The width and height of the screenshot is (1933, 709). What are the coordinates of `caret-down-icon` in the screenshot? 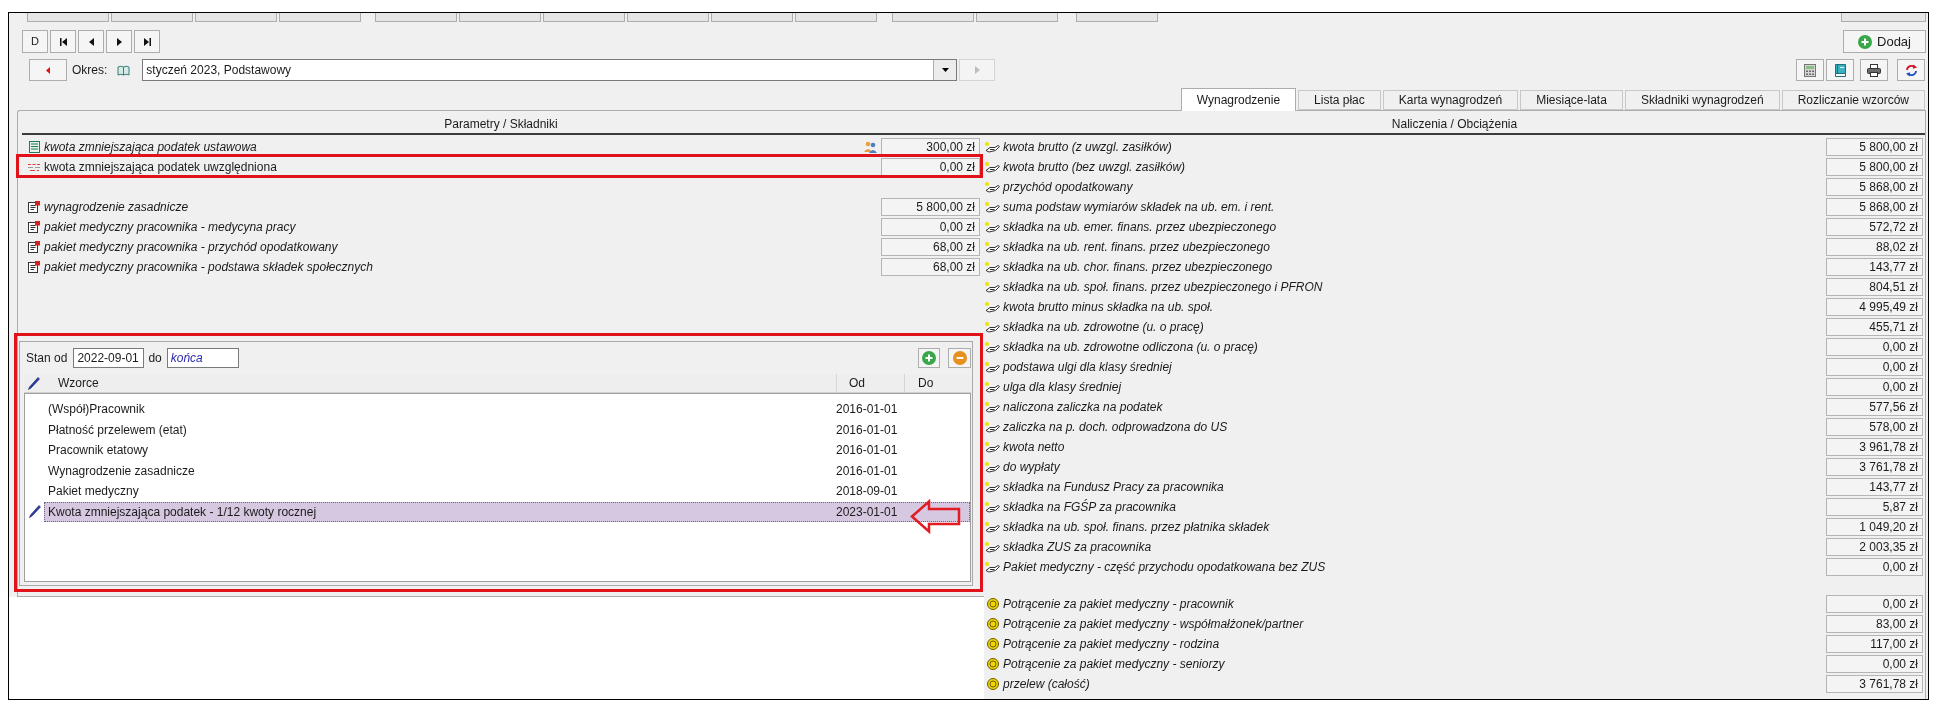 It's located at (945, 70).